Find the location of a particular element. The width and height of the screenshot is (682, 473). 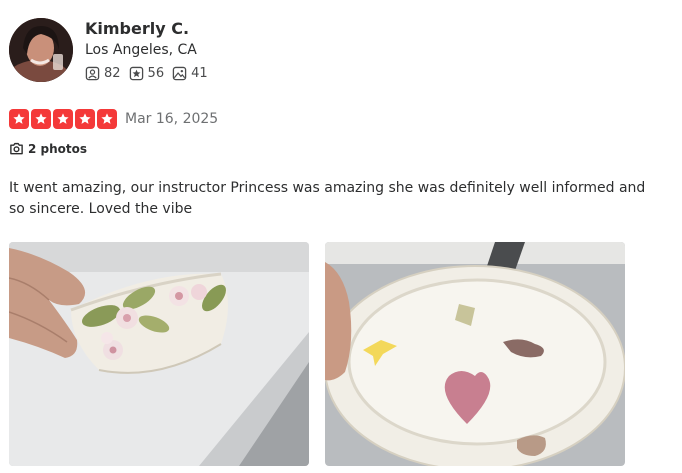

star-rating is located at coordinates (63, 119).